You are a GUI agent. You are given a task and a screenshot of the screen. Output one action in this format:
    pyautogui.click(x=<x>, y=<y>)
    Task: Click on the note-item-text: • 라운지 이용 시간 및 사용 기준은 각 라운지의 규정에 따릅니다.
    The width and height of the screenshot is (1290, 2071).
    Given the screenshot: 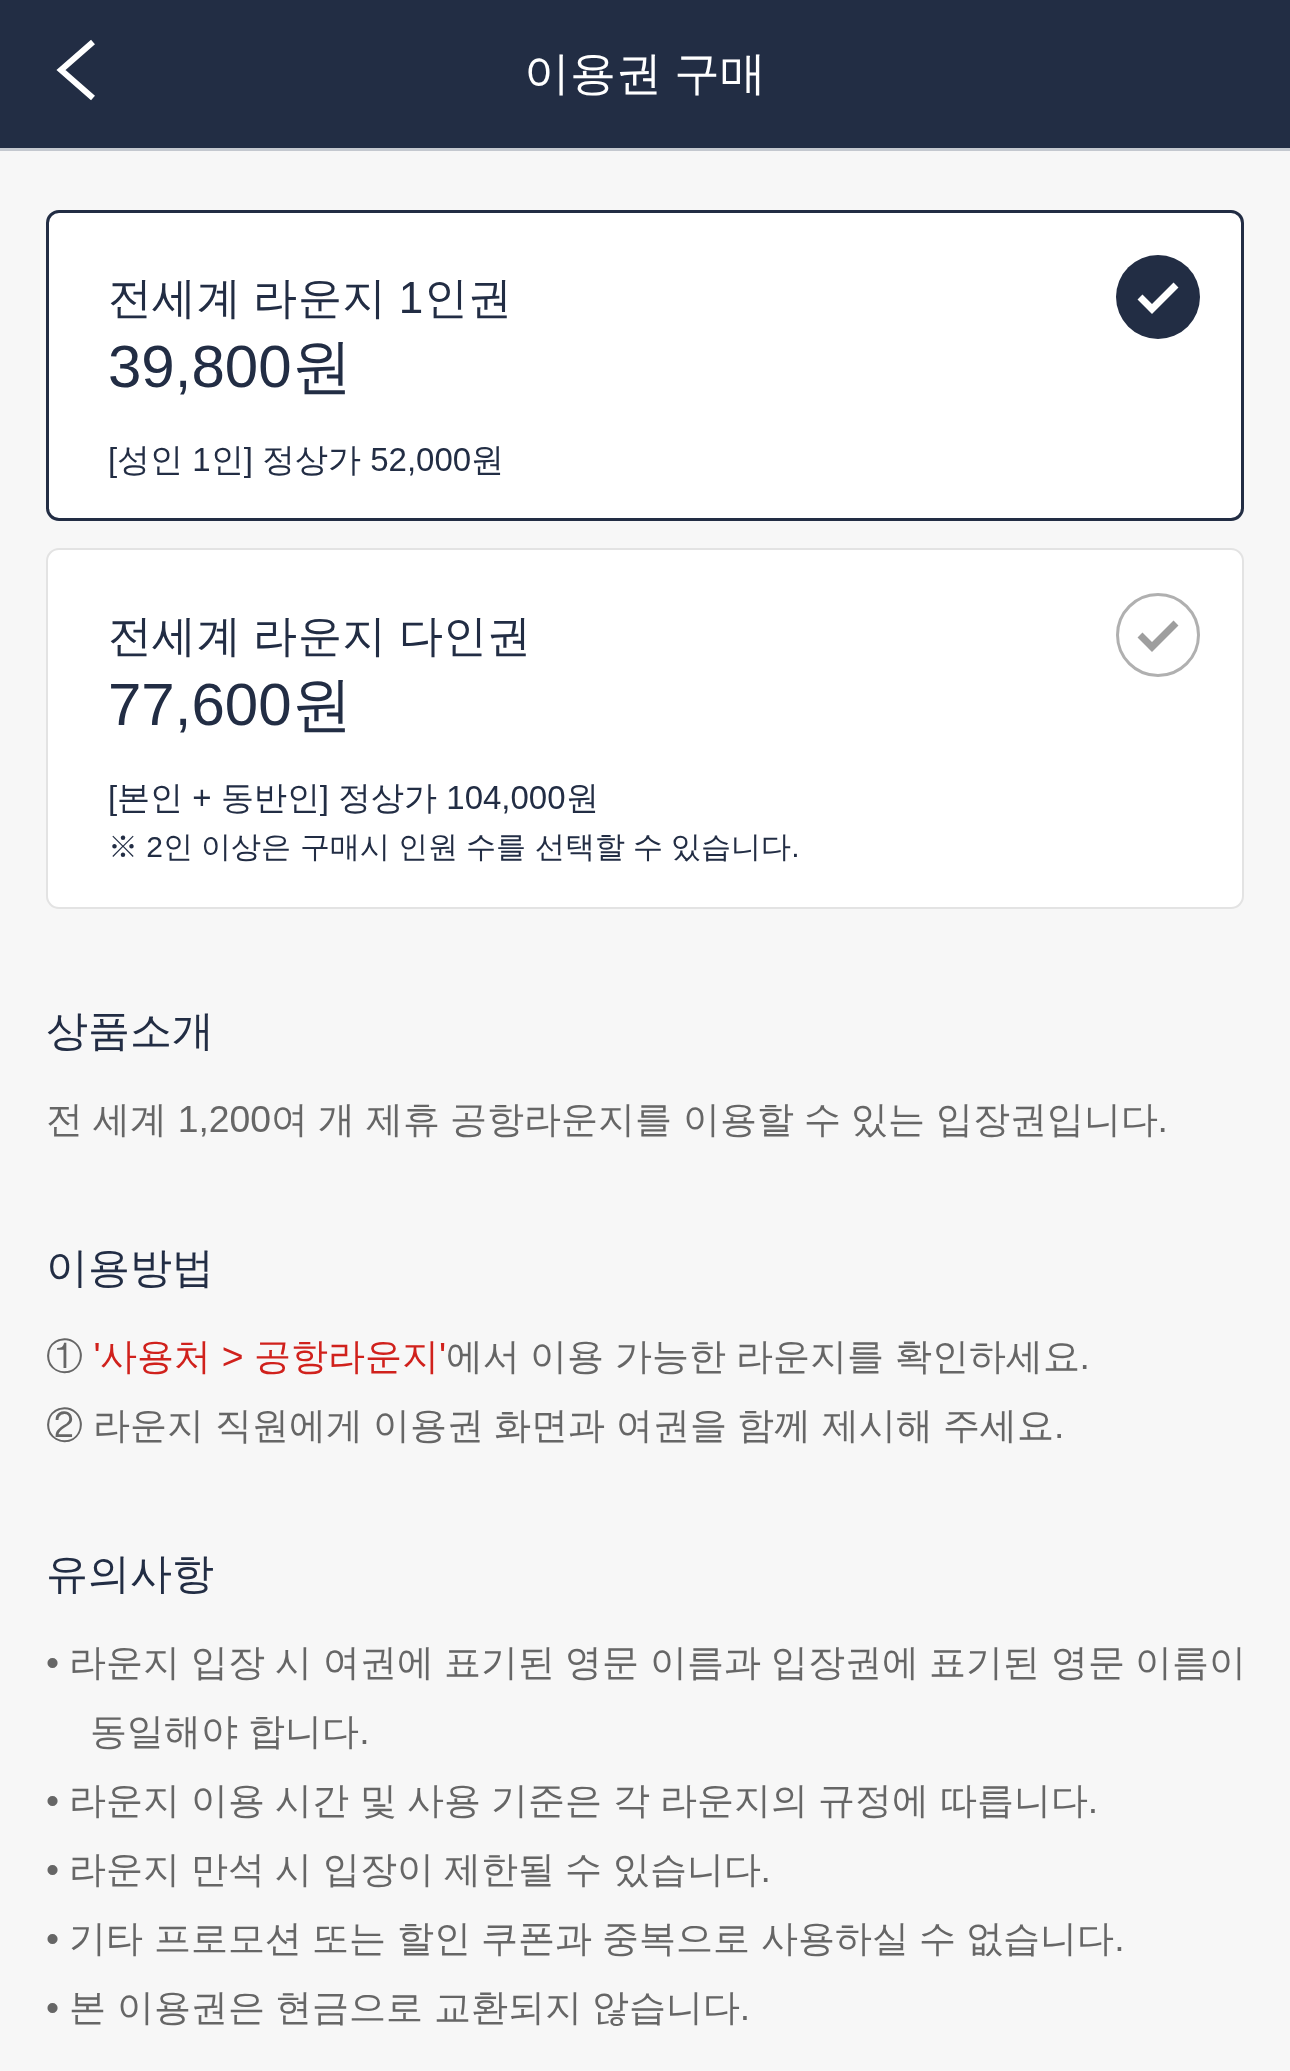 What is the action you would take?
    pyautogui.click(x=573, y=1800)
    